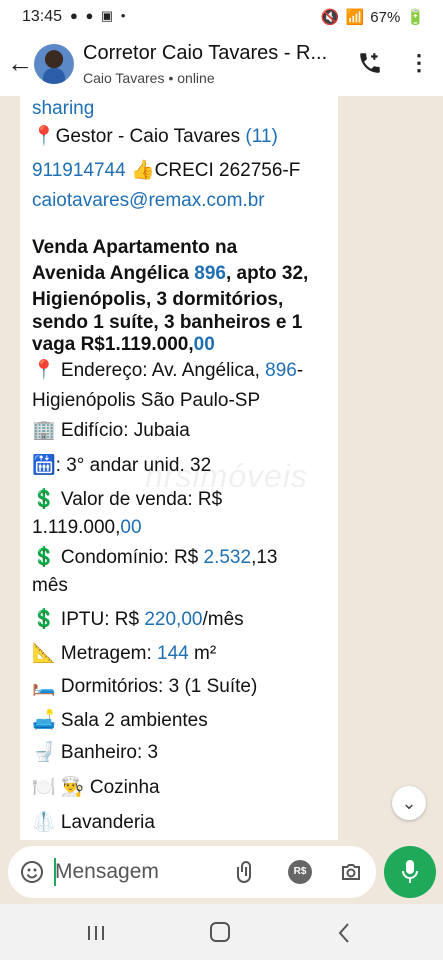 Image resolution: width=443 pixels, height=960 pixels. I want to click on contact-status: online, so click(196, 78).